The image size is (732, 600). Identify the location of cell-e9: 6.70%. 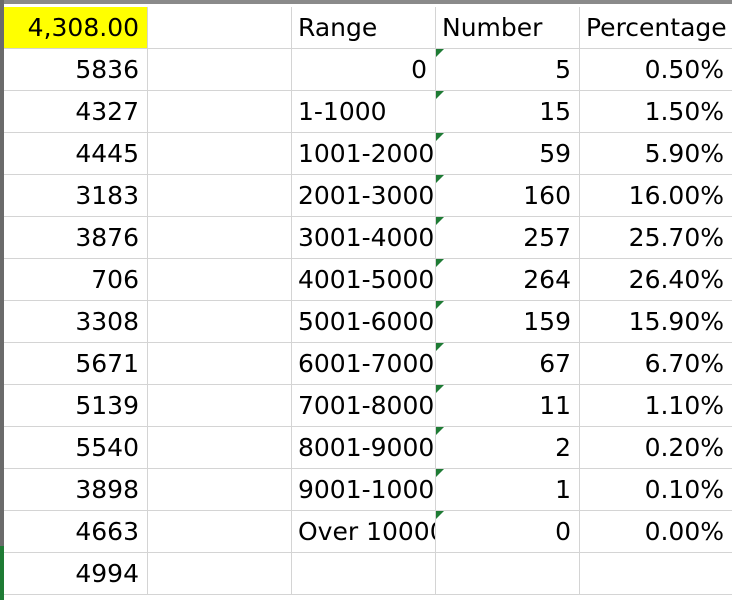
(656, 364).